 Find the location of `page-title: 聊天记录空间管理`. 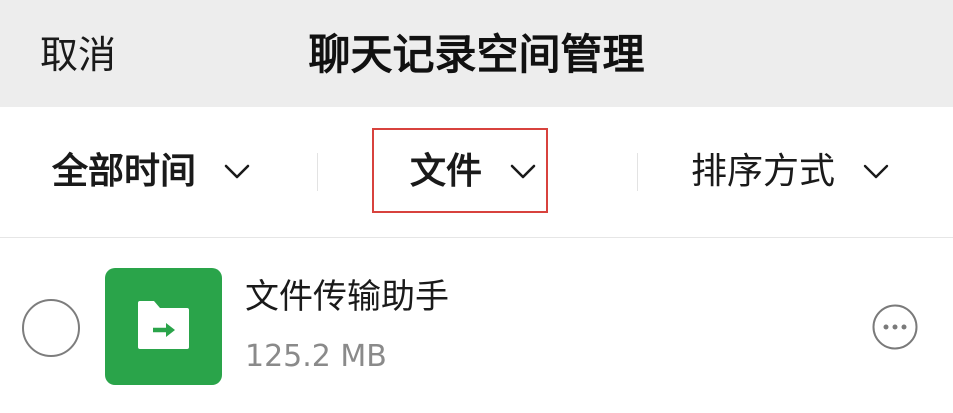

page-title: 聊天记录空间管理 is located at coordinates (476, 54).